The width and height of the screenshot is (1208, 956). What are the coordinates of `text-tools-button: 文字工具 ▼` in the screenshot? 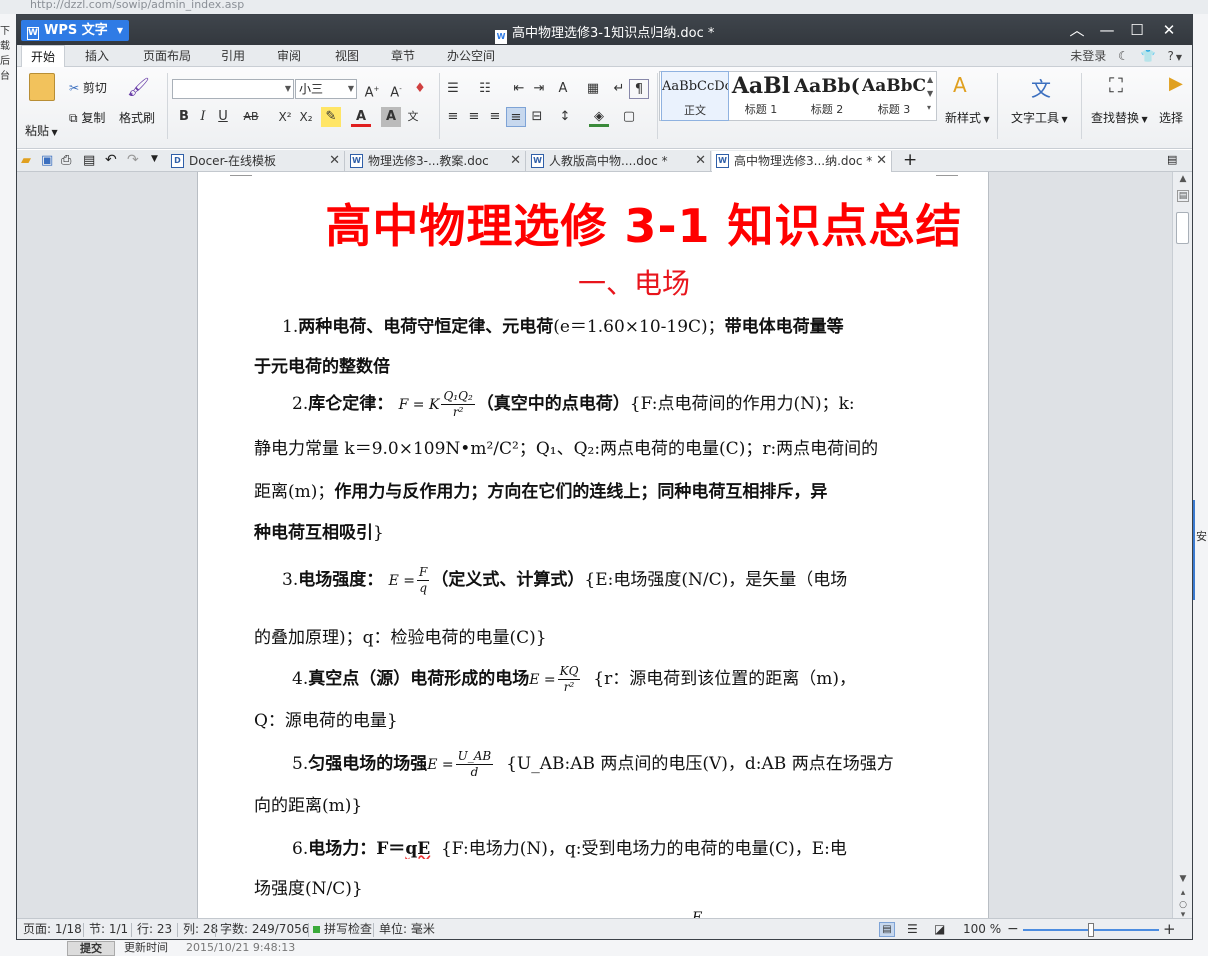 It's located at (1039, 117).